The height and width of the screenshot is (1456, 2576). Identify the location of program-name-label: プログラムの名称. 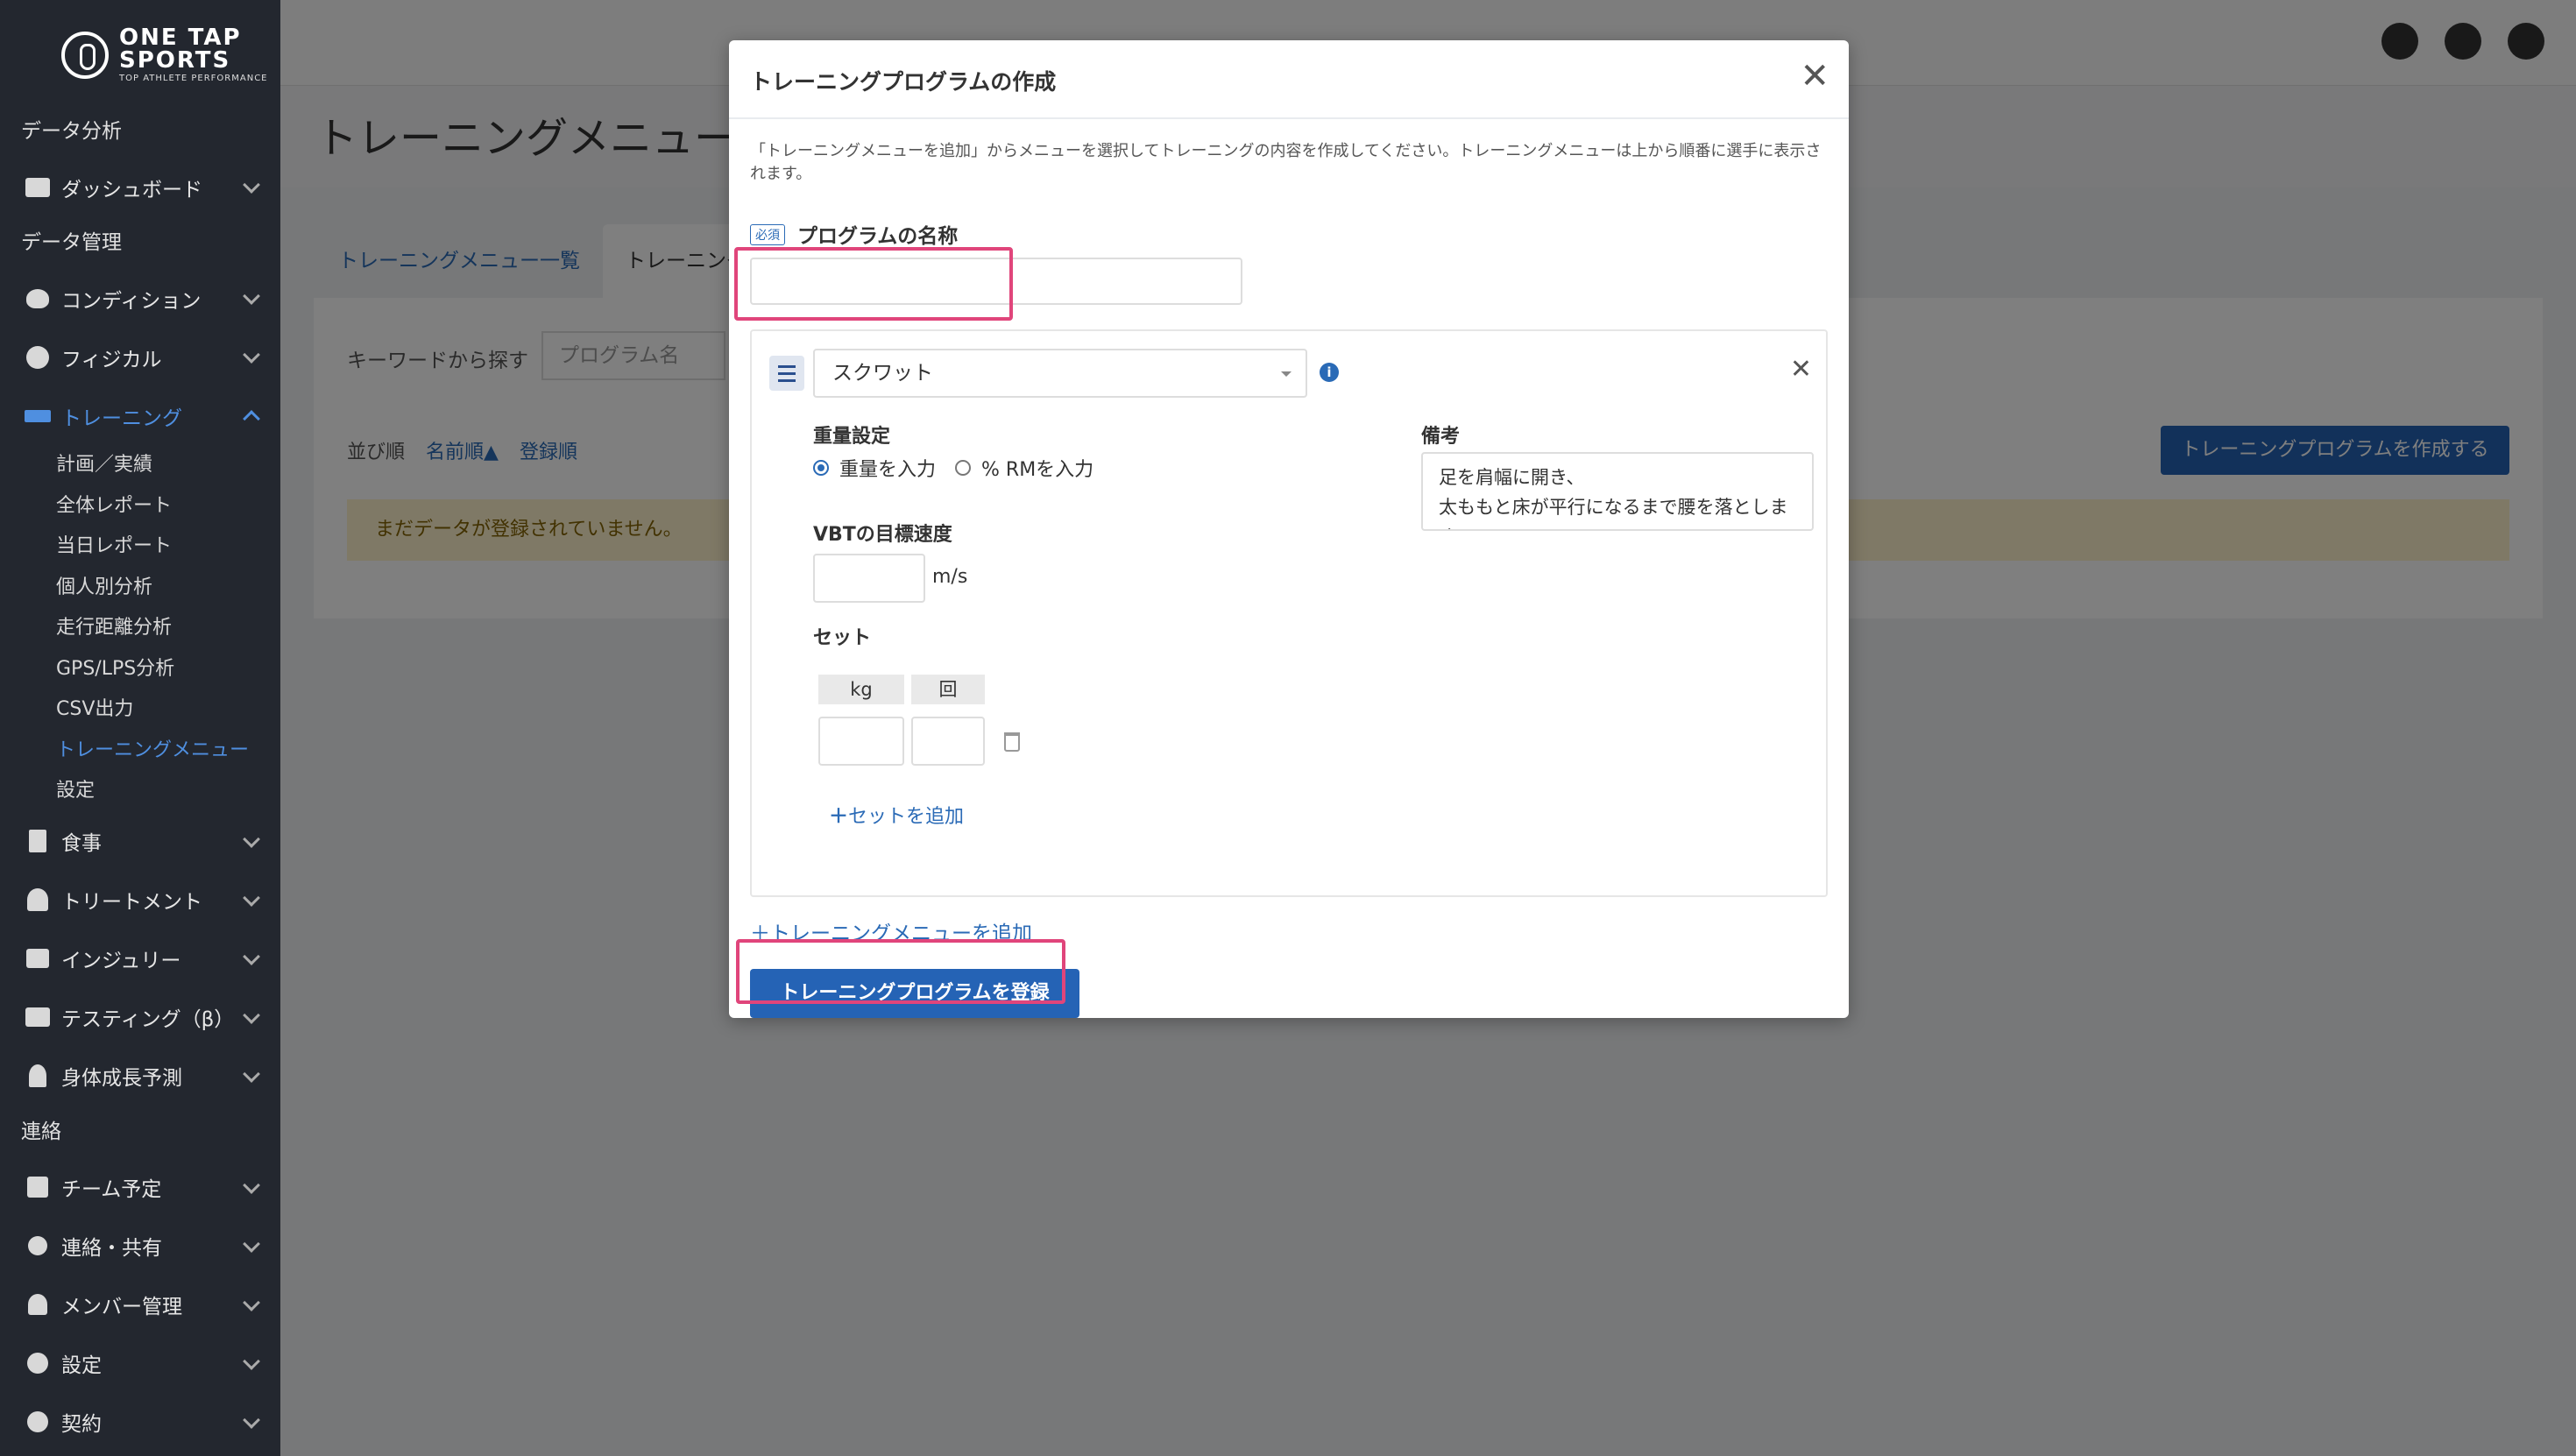
(878, 237).